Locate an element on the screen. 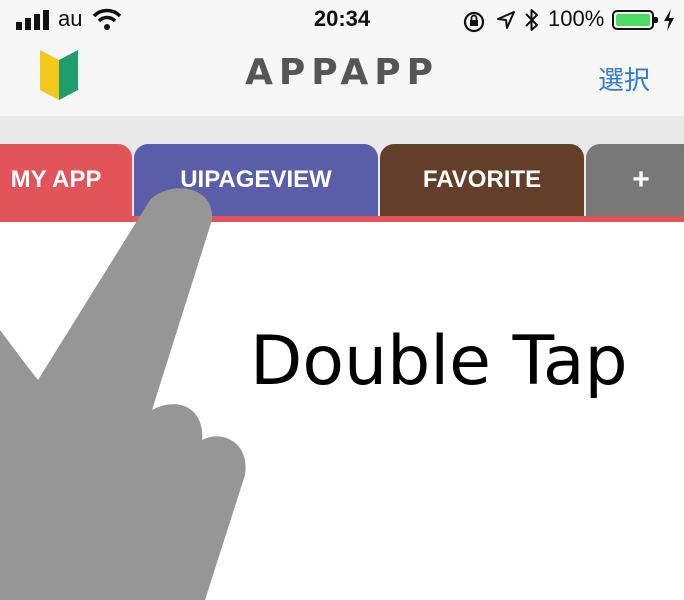  battery-icon is located at coordinates (635, 20).